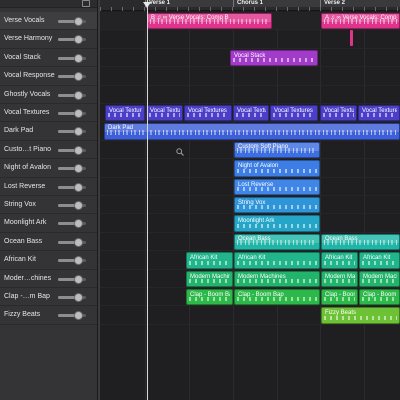 The width and height of the screenshot is (400, 400). What do you see at coordinates (147, 200) in the screenshot?
I see `playhead-line` at bounding box center [147, 200].